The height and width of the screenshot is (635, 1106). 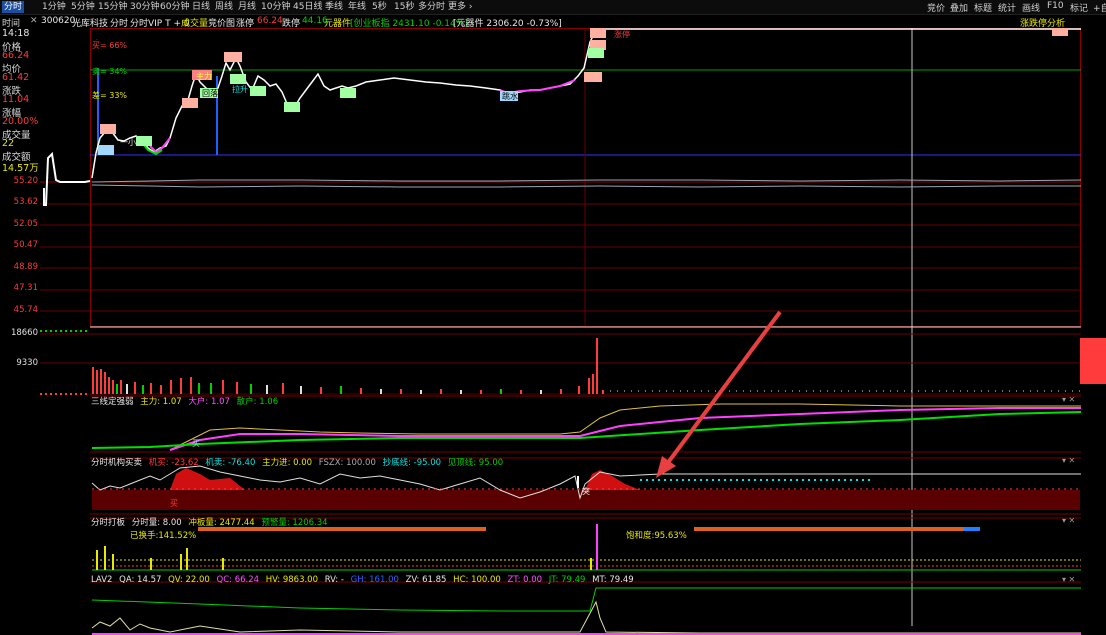 I want to click on tab-season: 季线, so click(x=334, y=7).